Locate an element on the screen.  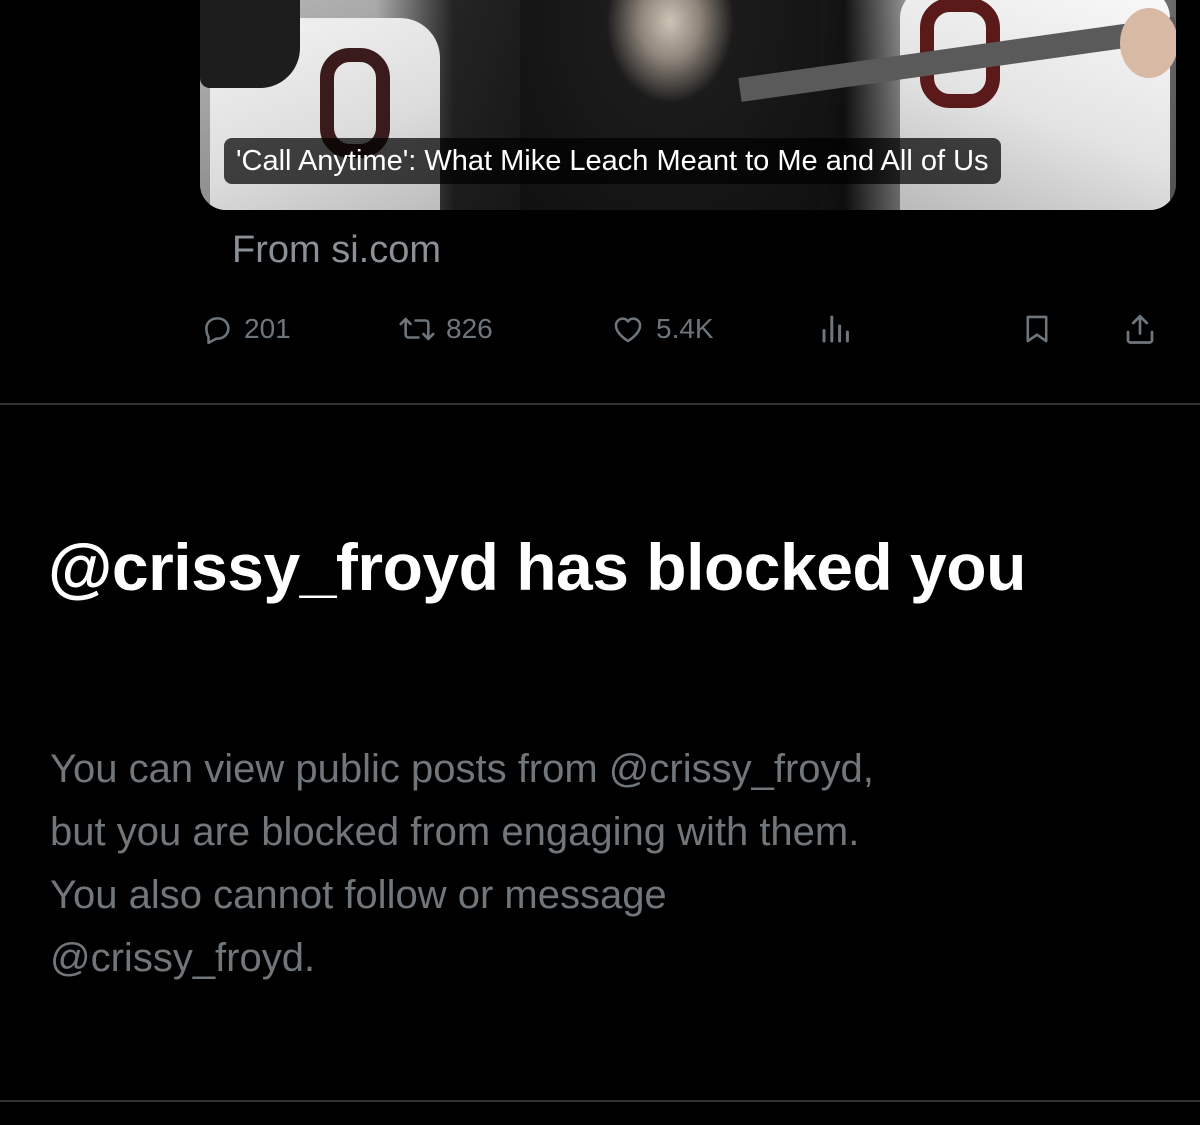
repost-icon is located at coordinates (417, 329).